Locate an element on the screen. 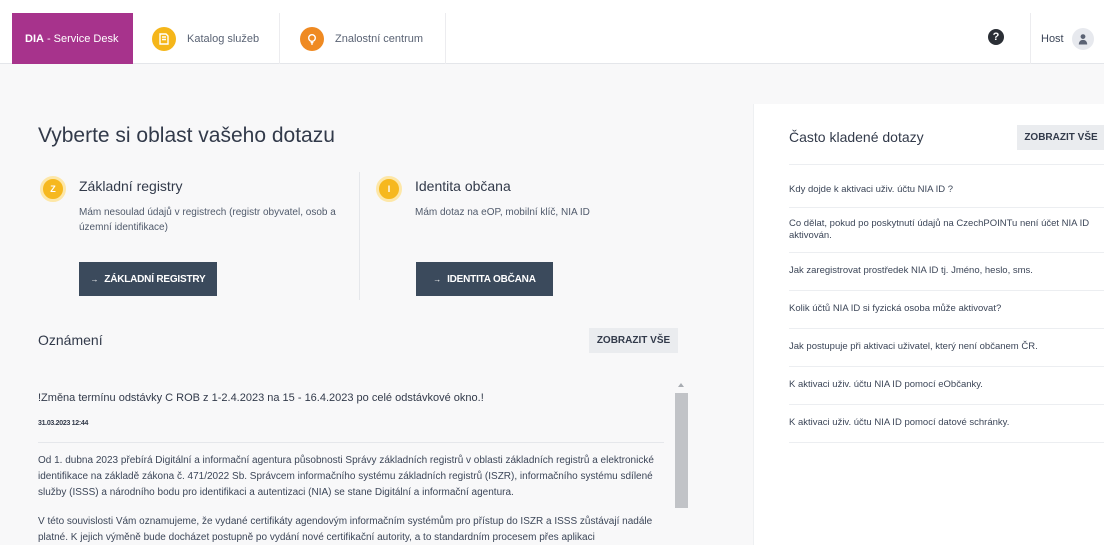 The image size is (1104, 545). category-title-identity: Identita občana is located at coordinates (463, 186).